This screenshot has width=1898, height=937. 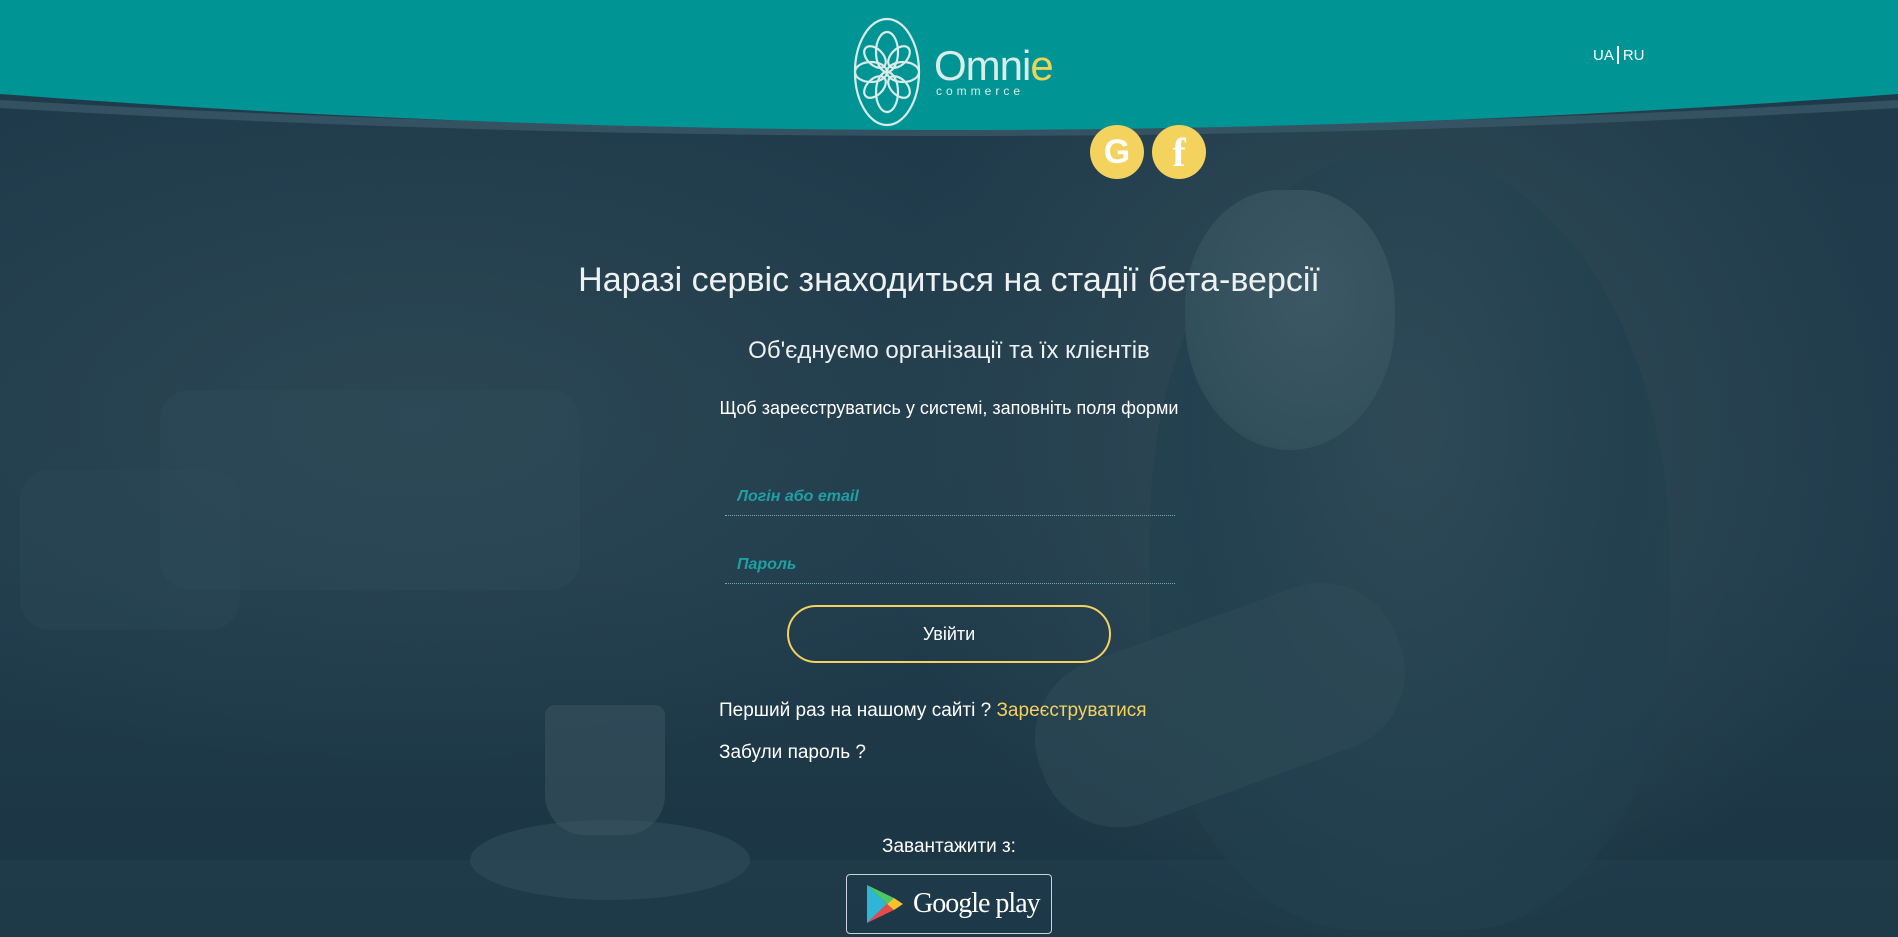 I want to click on brand-name: Omnie, so click(x=994, y=65).